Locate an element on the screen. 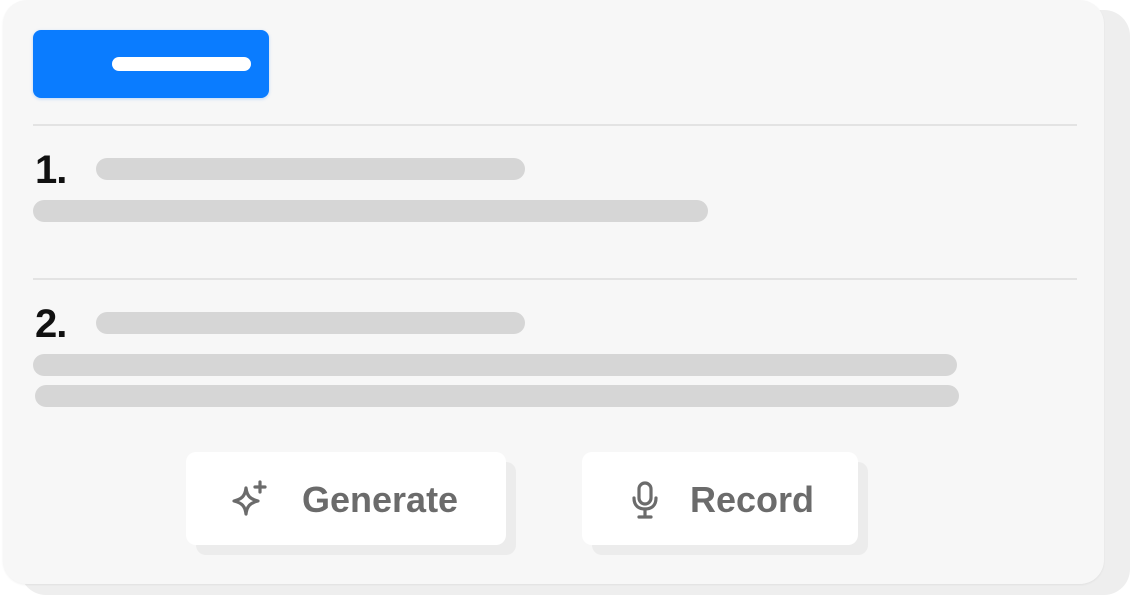 Image resolution: width=1133 pixels, height=599 pixels. sparkle-icon is located at coordinates (249, 498).